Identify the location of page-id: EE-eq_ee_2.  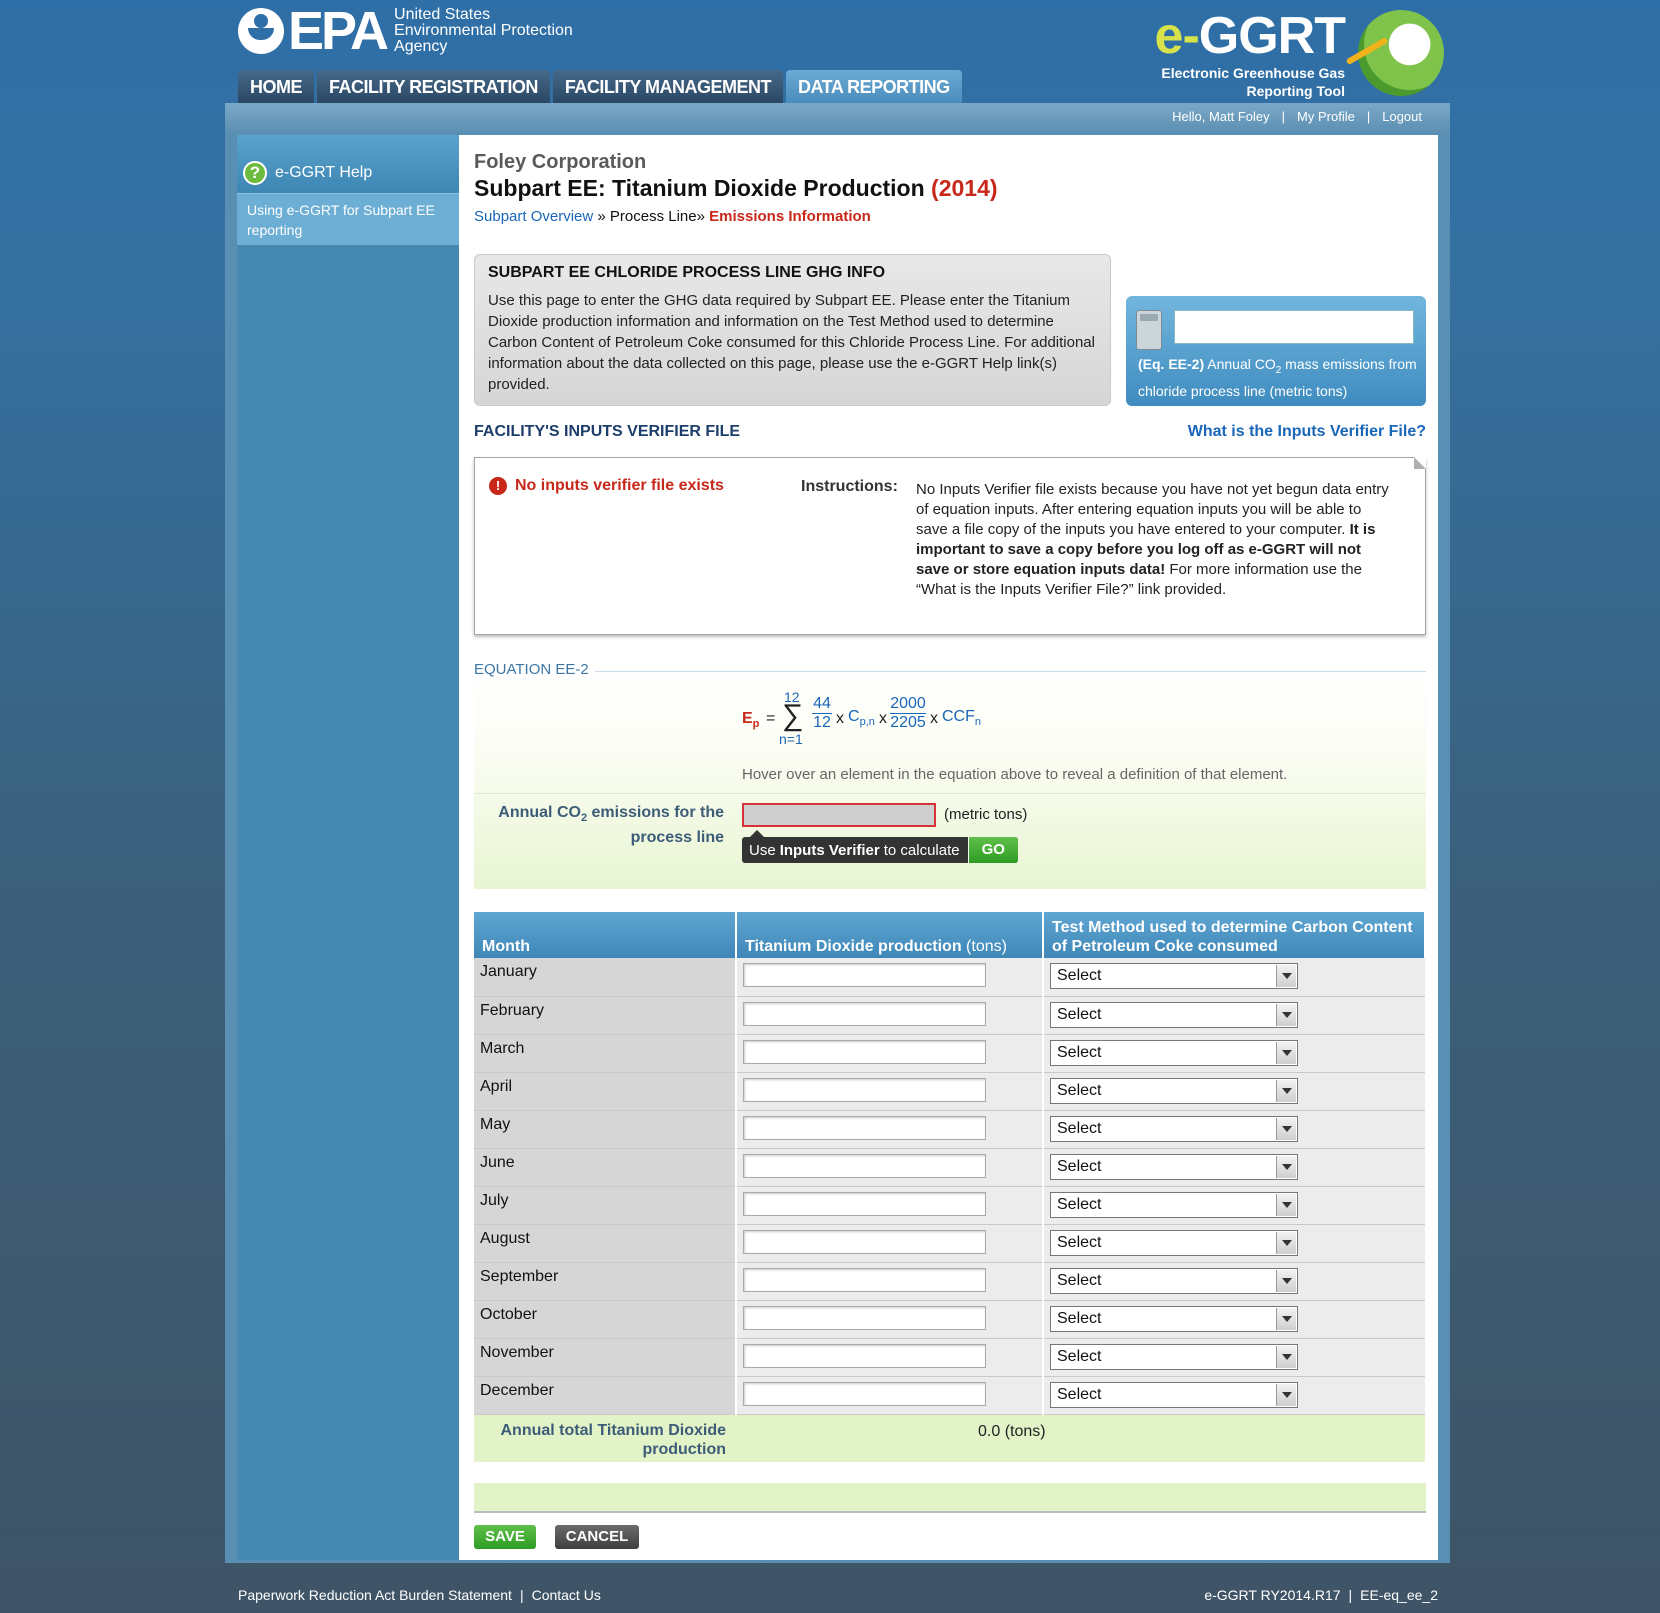
(1399, 1595).